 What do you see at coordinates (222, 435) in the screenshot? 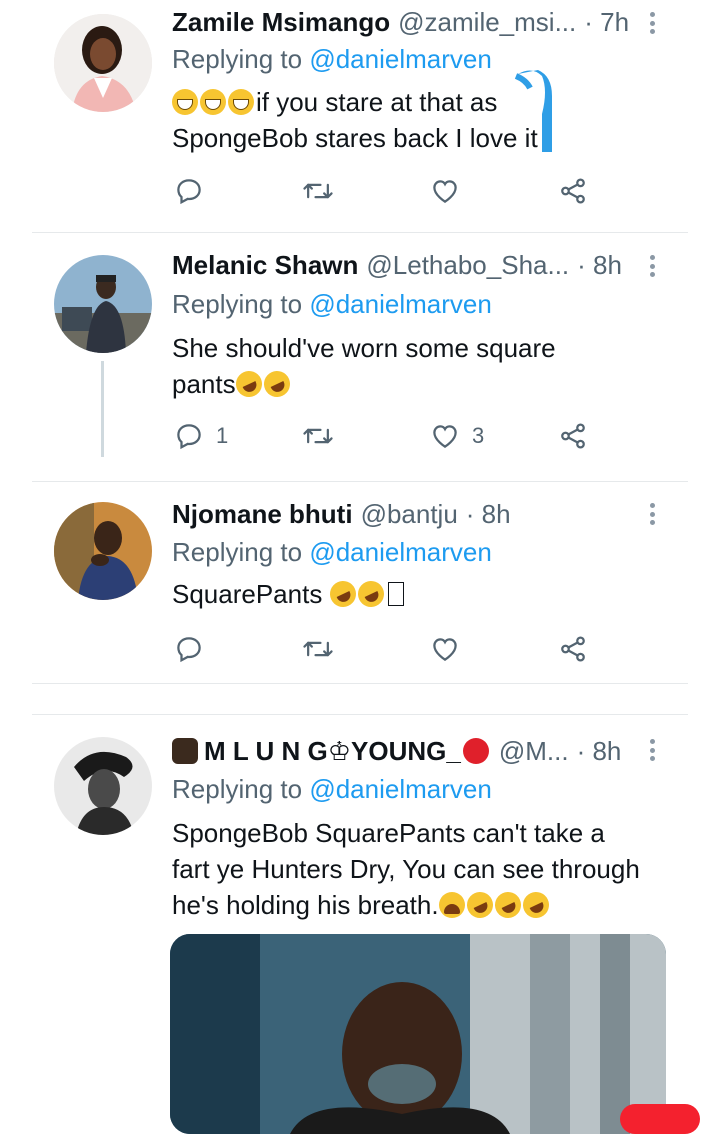
I see `reply-count: 1` at bounding box center [222, 435].